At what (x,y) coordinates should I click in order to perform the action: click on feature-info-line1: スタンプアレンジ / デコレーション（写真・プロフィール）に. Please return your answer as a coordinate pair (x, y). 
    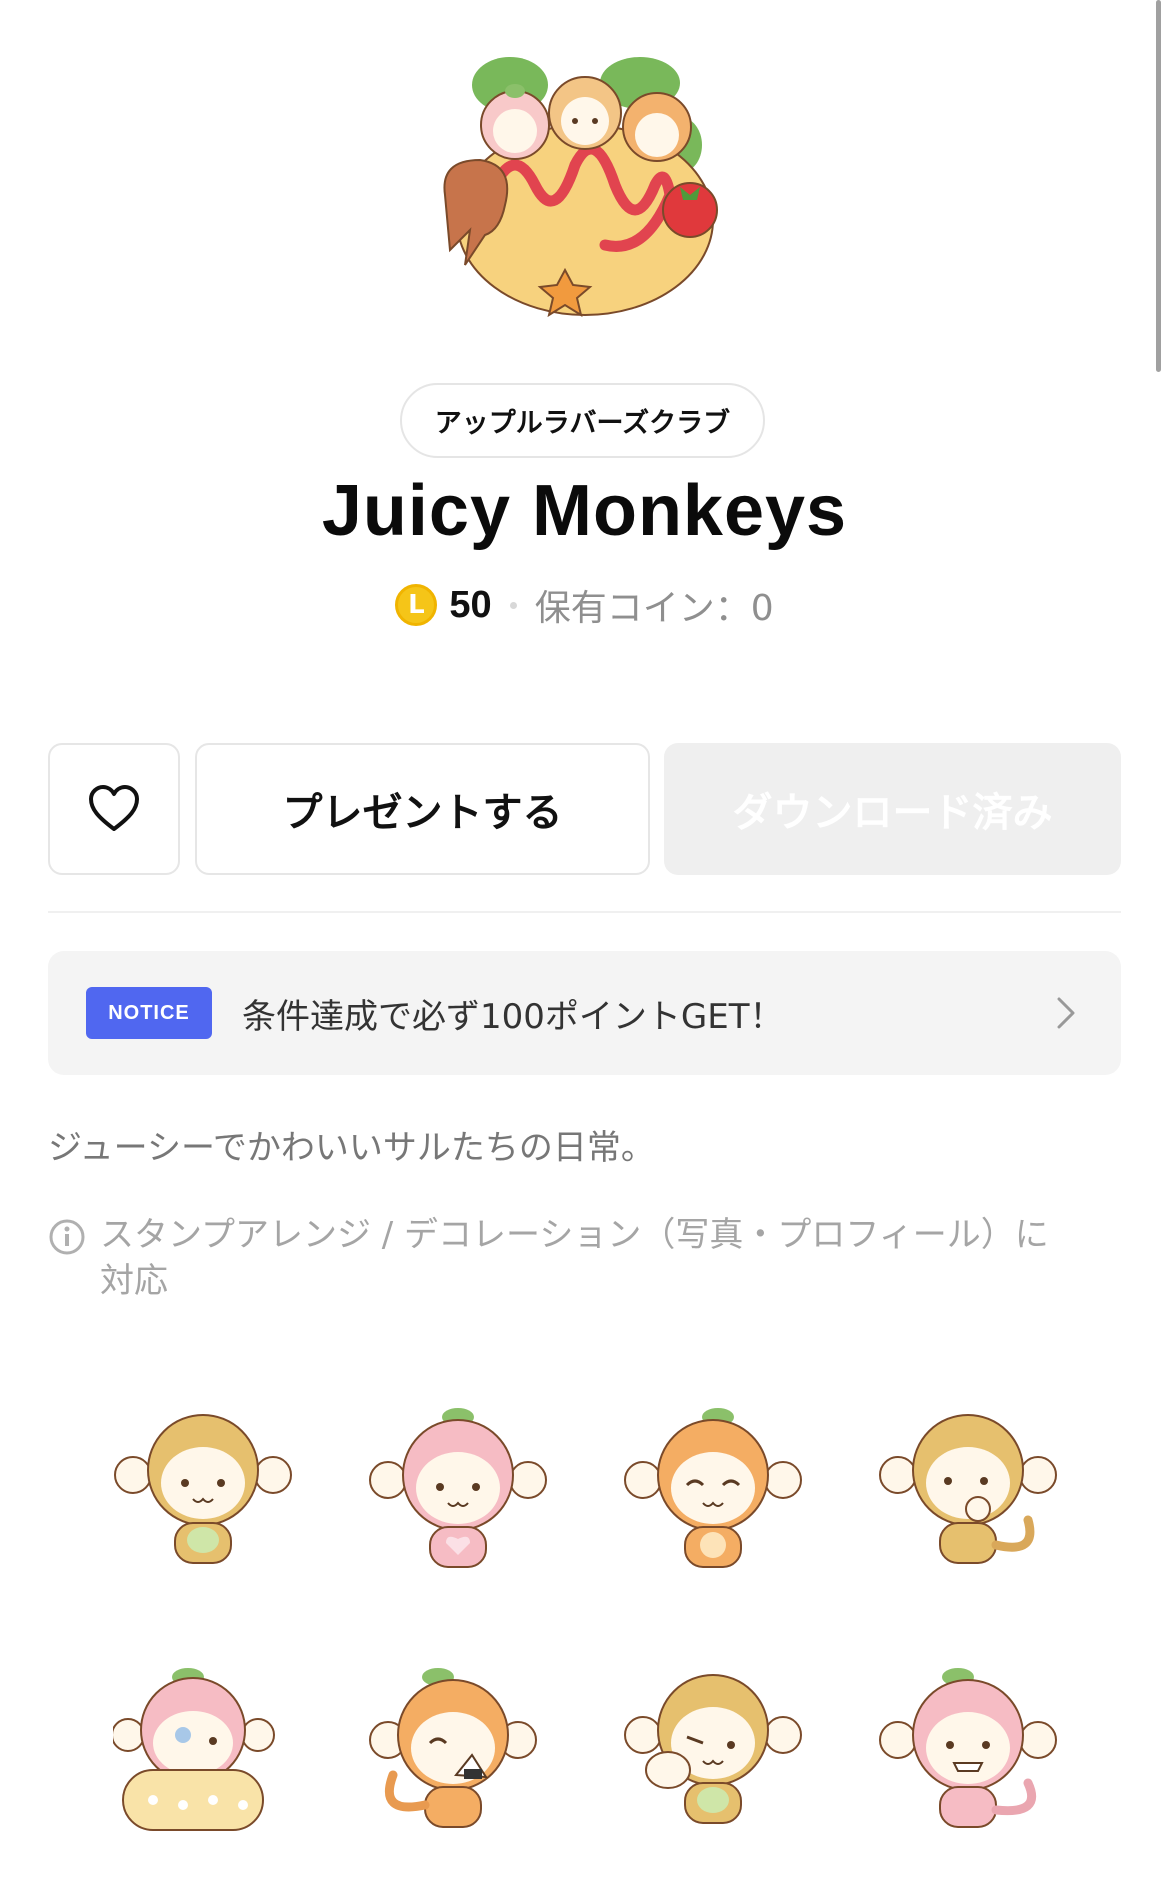
    Looking at the image, I should click on (574, 1235).